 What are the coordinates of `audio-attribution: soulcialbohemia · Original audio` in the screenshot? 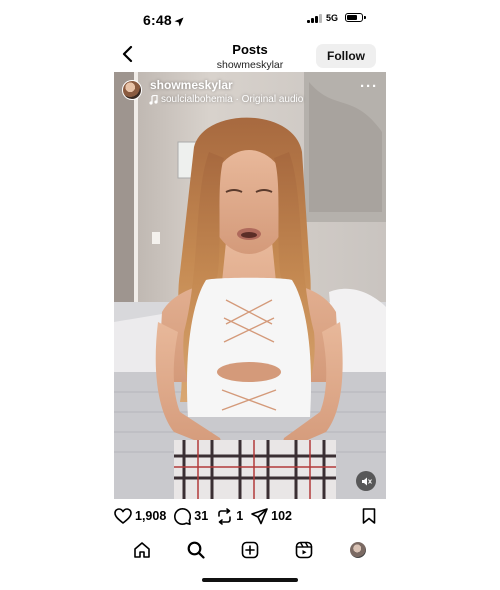 It's located at (226, 99).